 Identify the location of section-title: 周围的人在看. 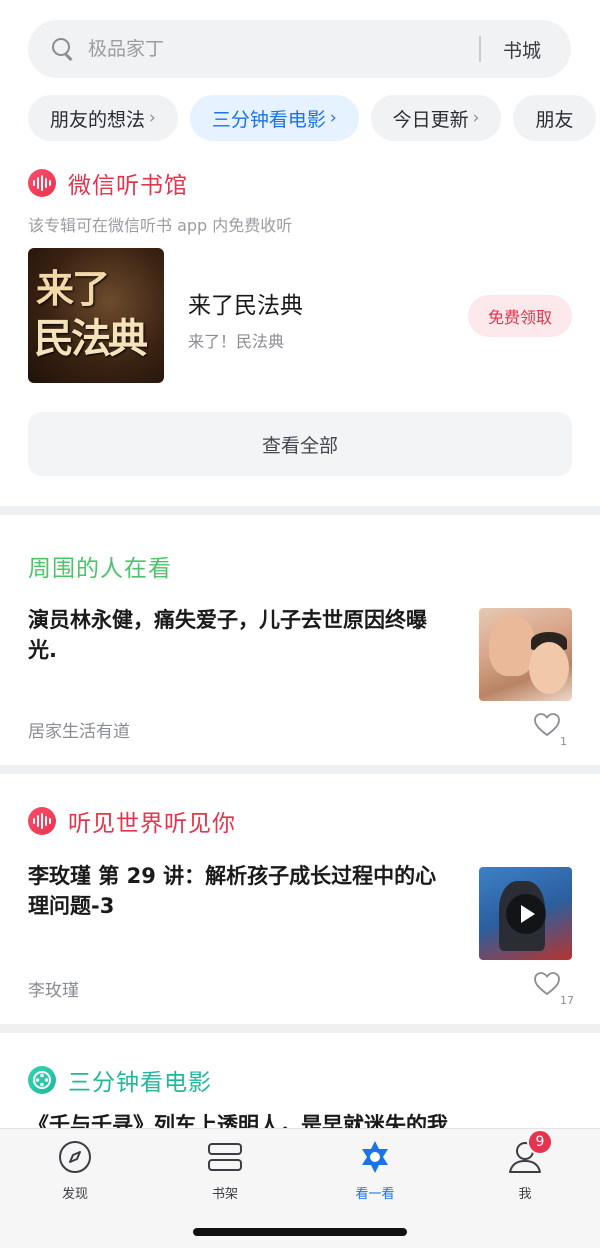
(100, 566).